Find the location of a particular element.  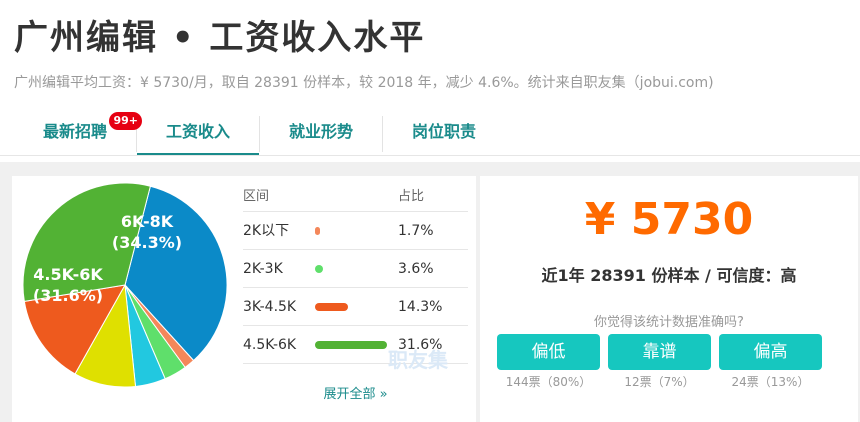

tab-bar: 最新招聘 99+ 工资收入 就业形势 岗位职责 is located at coordinates (259, 134).